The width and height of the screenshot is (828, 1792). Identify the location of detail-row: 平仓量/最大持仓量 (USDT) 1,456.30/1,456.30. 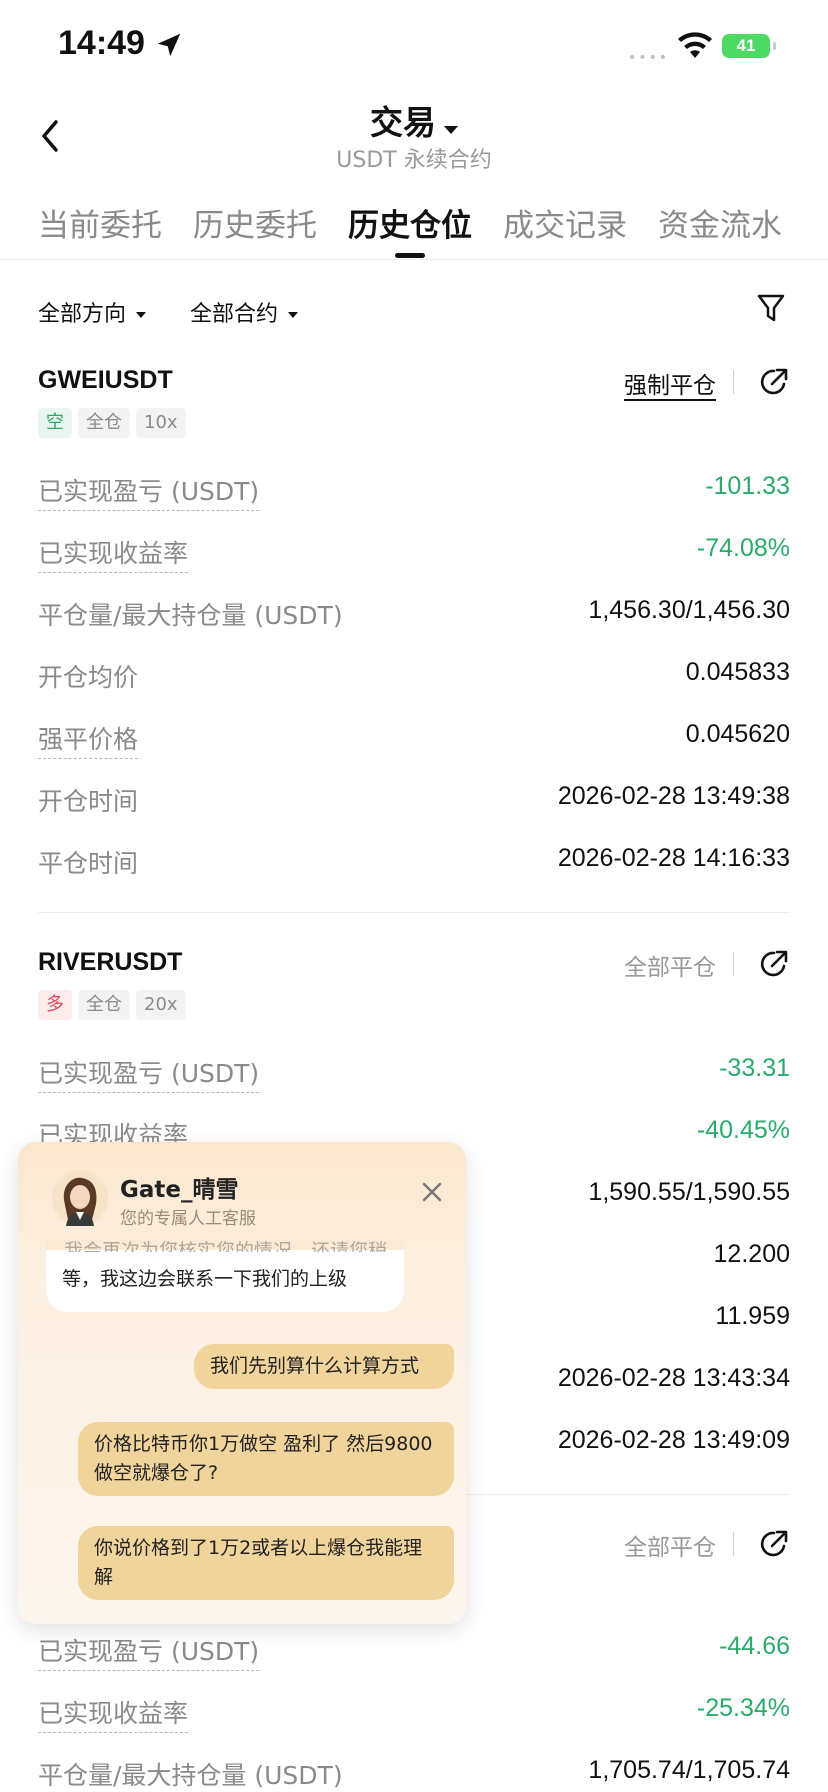
(414, 616).